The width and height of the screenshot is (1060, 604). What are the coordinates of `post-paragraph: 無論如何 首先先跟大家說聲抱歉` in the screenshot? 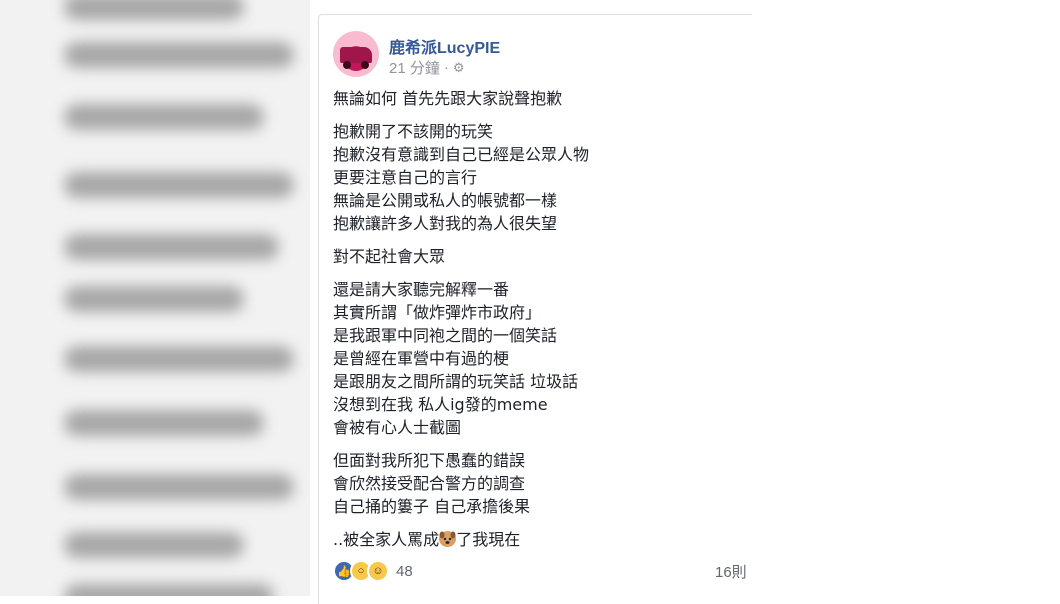 It's located at (538, 98).